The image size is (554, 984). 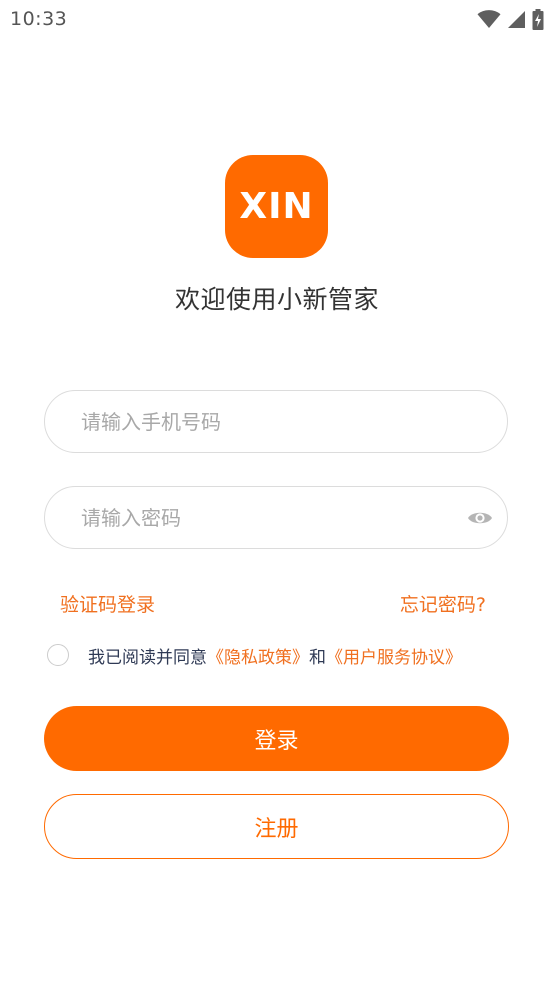 I want to click on register-button: 注册, so click(x=276, y=826).